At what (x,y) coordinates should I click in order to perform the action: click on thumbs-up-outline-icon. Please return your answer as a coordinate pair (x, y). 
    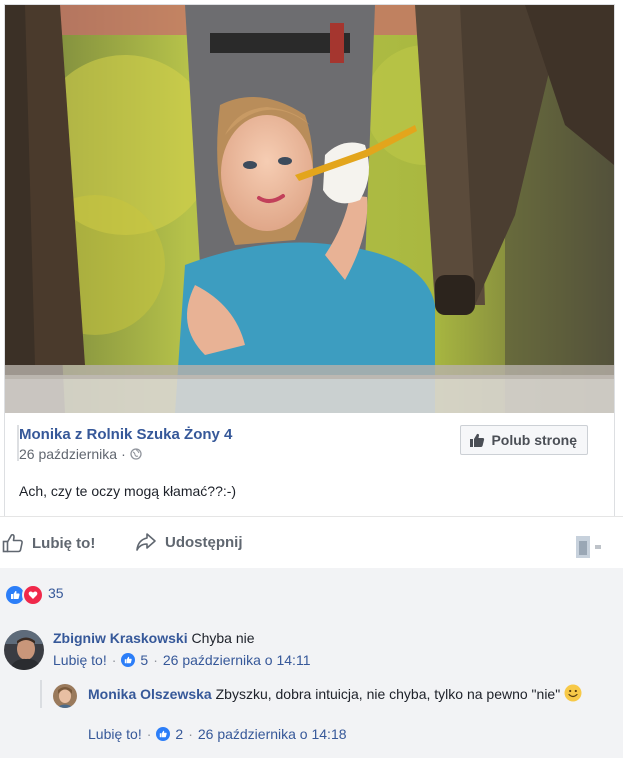
    Looking at the image, I should click on (12, 543).